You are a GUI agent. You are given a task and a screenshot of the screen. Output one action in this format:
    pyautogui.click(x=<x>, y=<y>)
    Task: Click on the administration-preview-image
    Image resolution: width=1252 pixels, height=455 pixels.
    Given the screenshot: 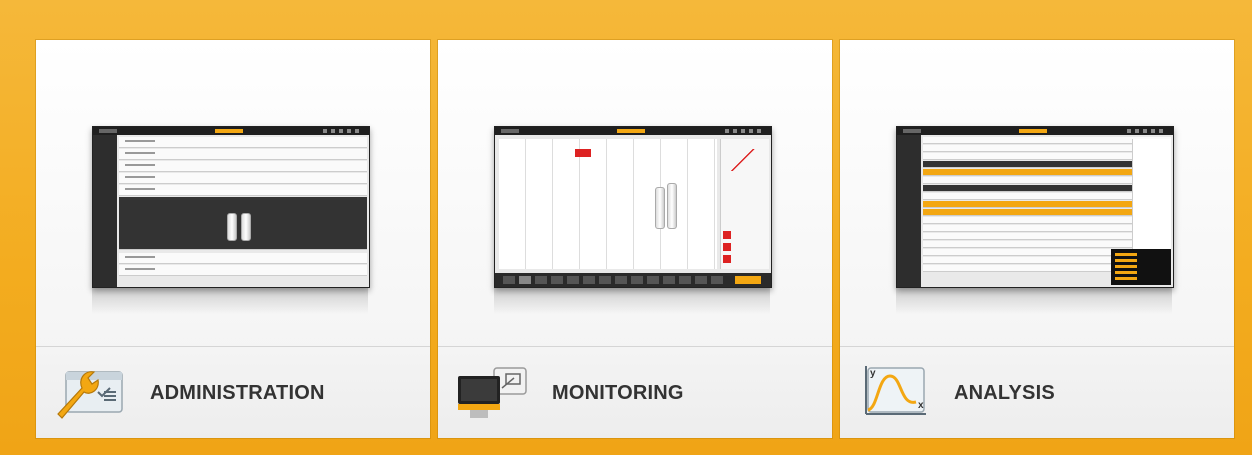 What is the action you would take?
    pyautogui.click(x=231, y=207)
    